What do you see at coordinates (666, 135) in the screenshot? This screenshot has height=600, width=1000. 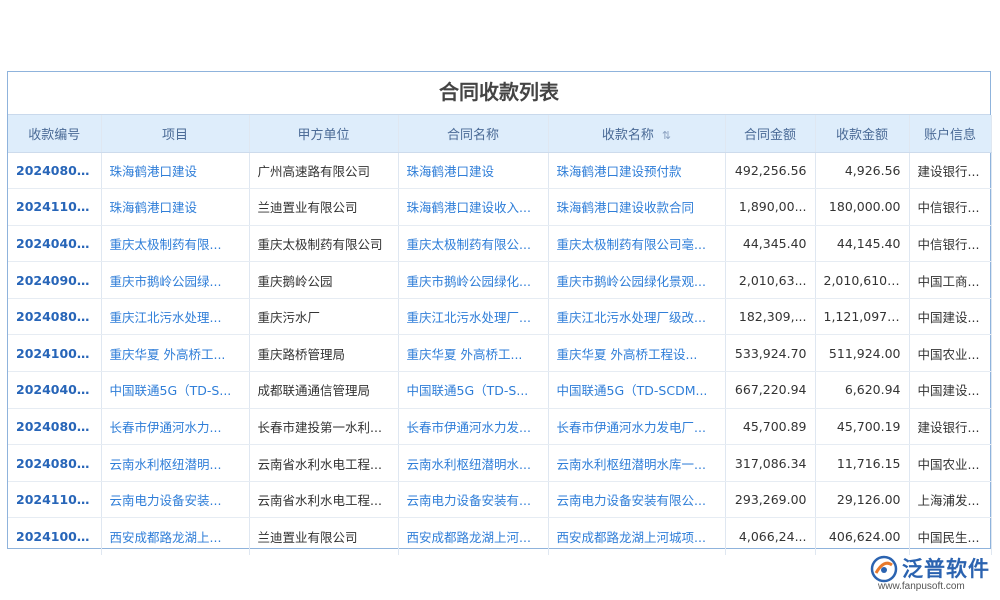 I see `sort-icon: ⇅` at bounding box center [666, 135].